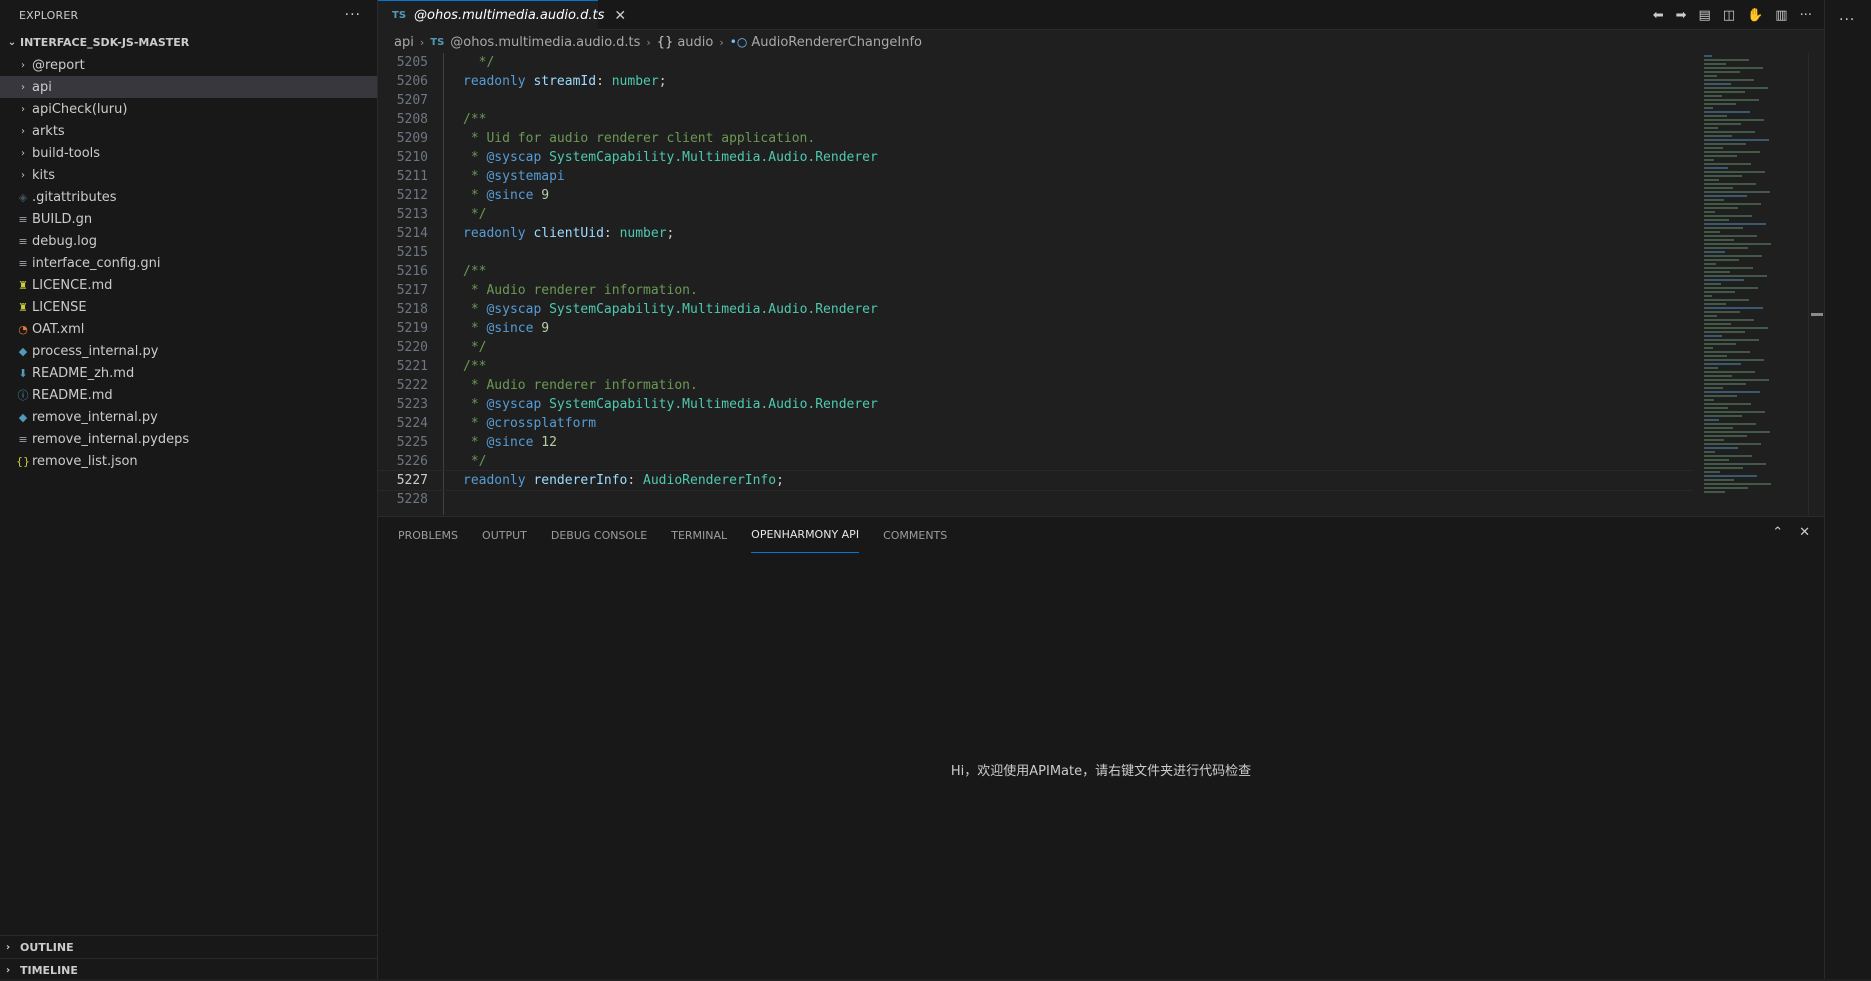  I want to click on code-line: 5221 /**, so click(1035, 366).